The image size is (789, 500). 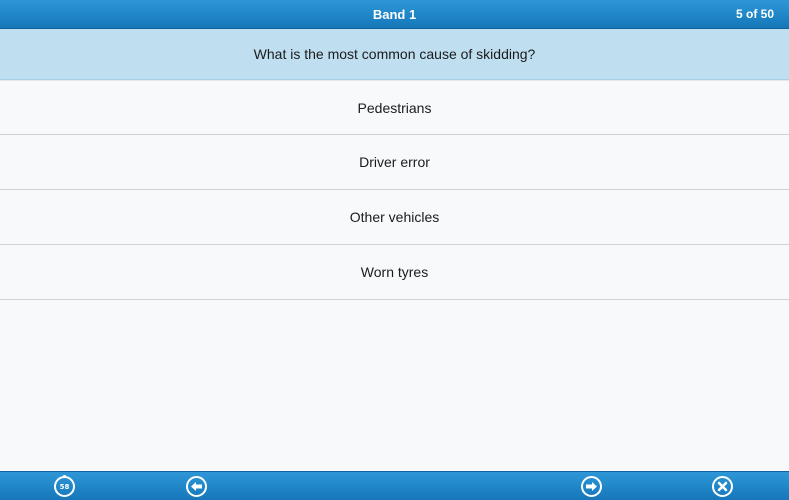 I want to click on timer-button: 58, so click(x=64, y=486).